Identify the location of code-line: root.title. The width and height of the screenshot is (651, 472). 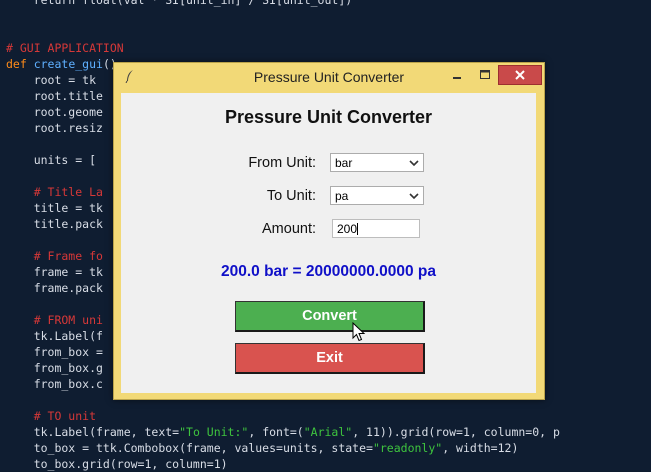
(54, 96).